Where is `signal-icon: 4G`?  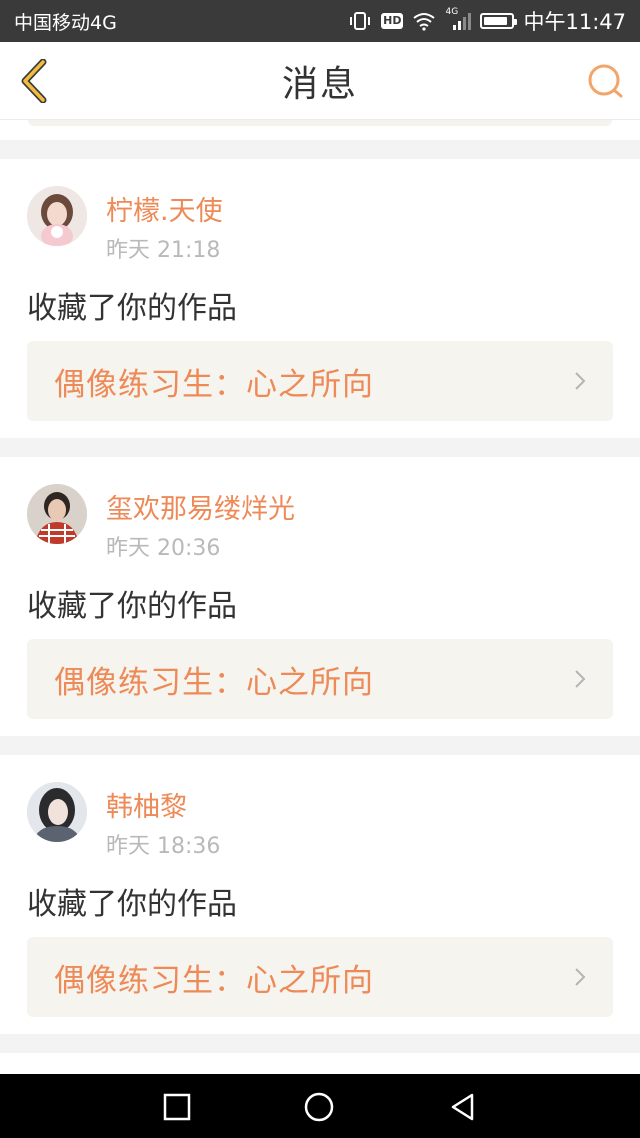 signal-icon: 4G is located at coordinates (458, 19).